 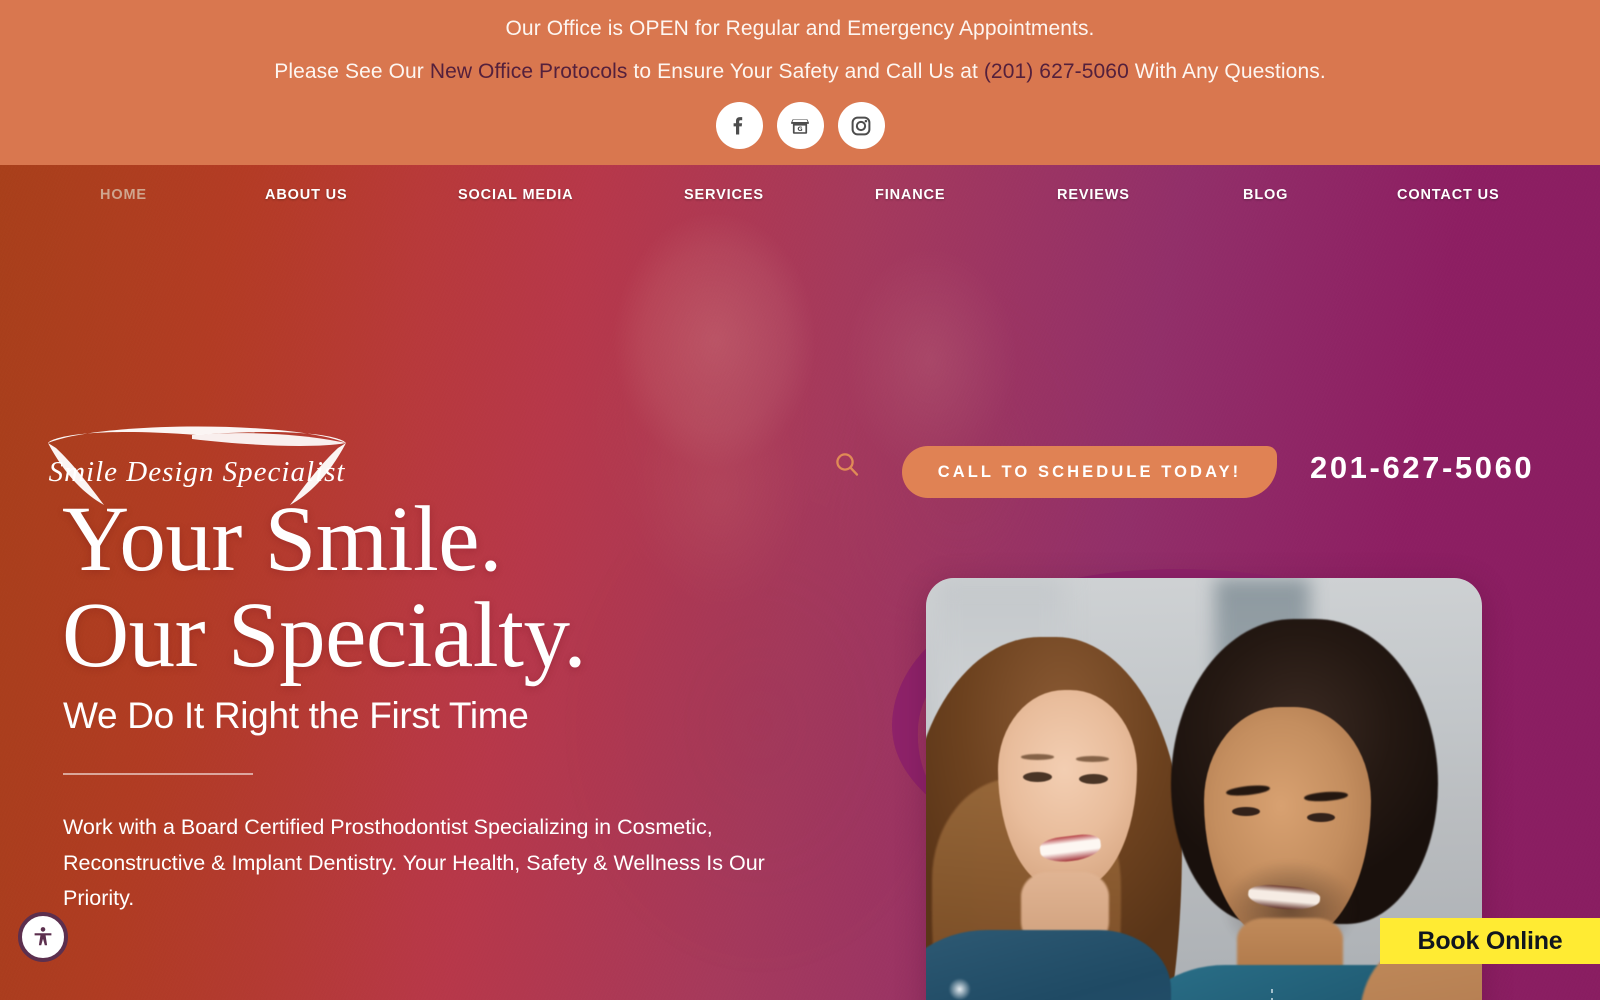 I want to click on new-office-protocols-link: New Office Protocols, so click(x=529, y=71).